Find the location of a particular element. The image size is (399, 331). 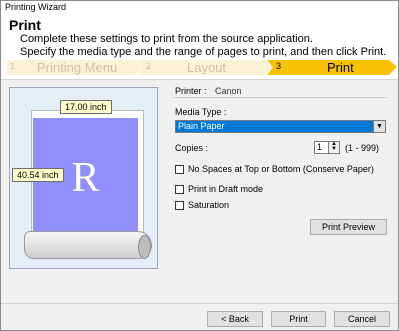

copies-stepper: ▲ ▼ is located at coordinates (333, 147).